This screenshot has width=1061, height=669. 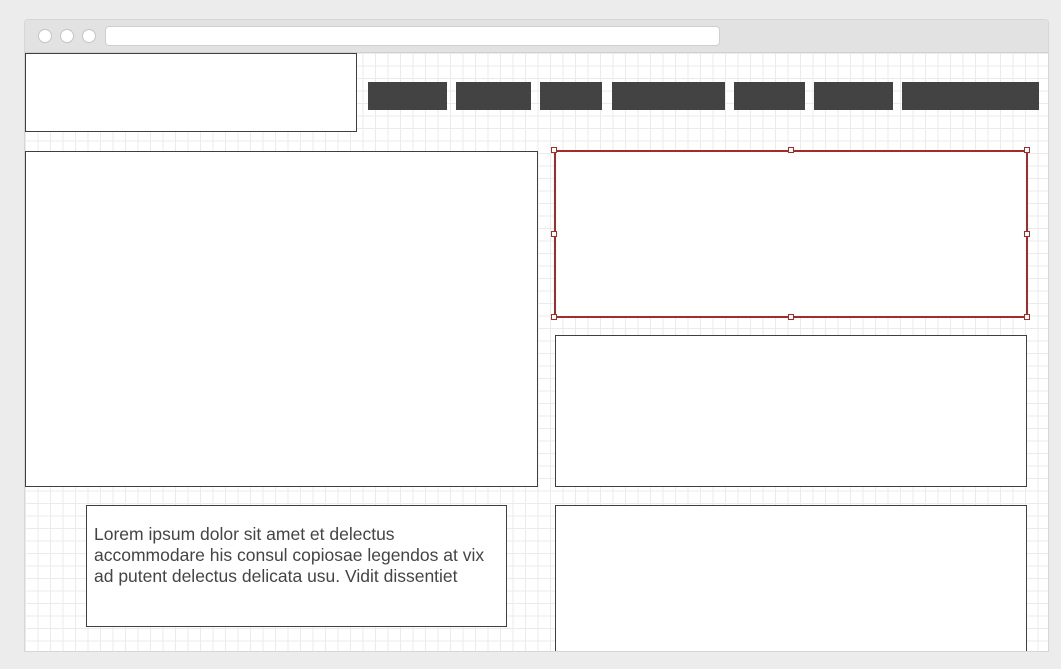 I want to click on title-bar, so click(x=536, y=36).